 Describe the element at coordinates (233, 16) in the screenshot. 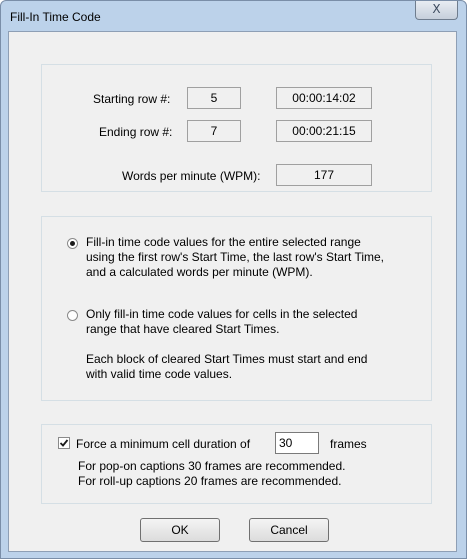

I see `title-bar: Fill-In Time Code X` at that location.